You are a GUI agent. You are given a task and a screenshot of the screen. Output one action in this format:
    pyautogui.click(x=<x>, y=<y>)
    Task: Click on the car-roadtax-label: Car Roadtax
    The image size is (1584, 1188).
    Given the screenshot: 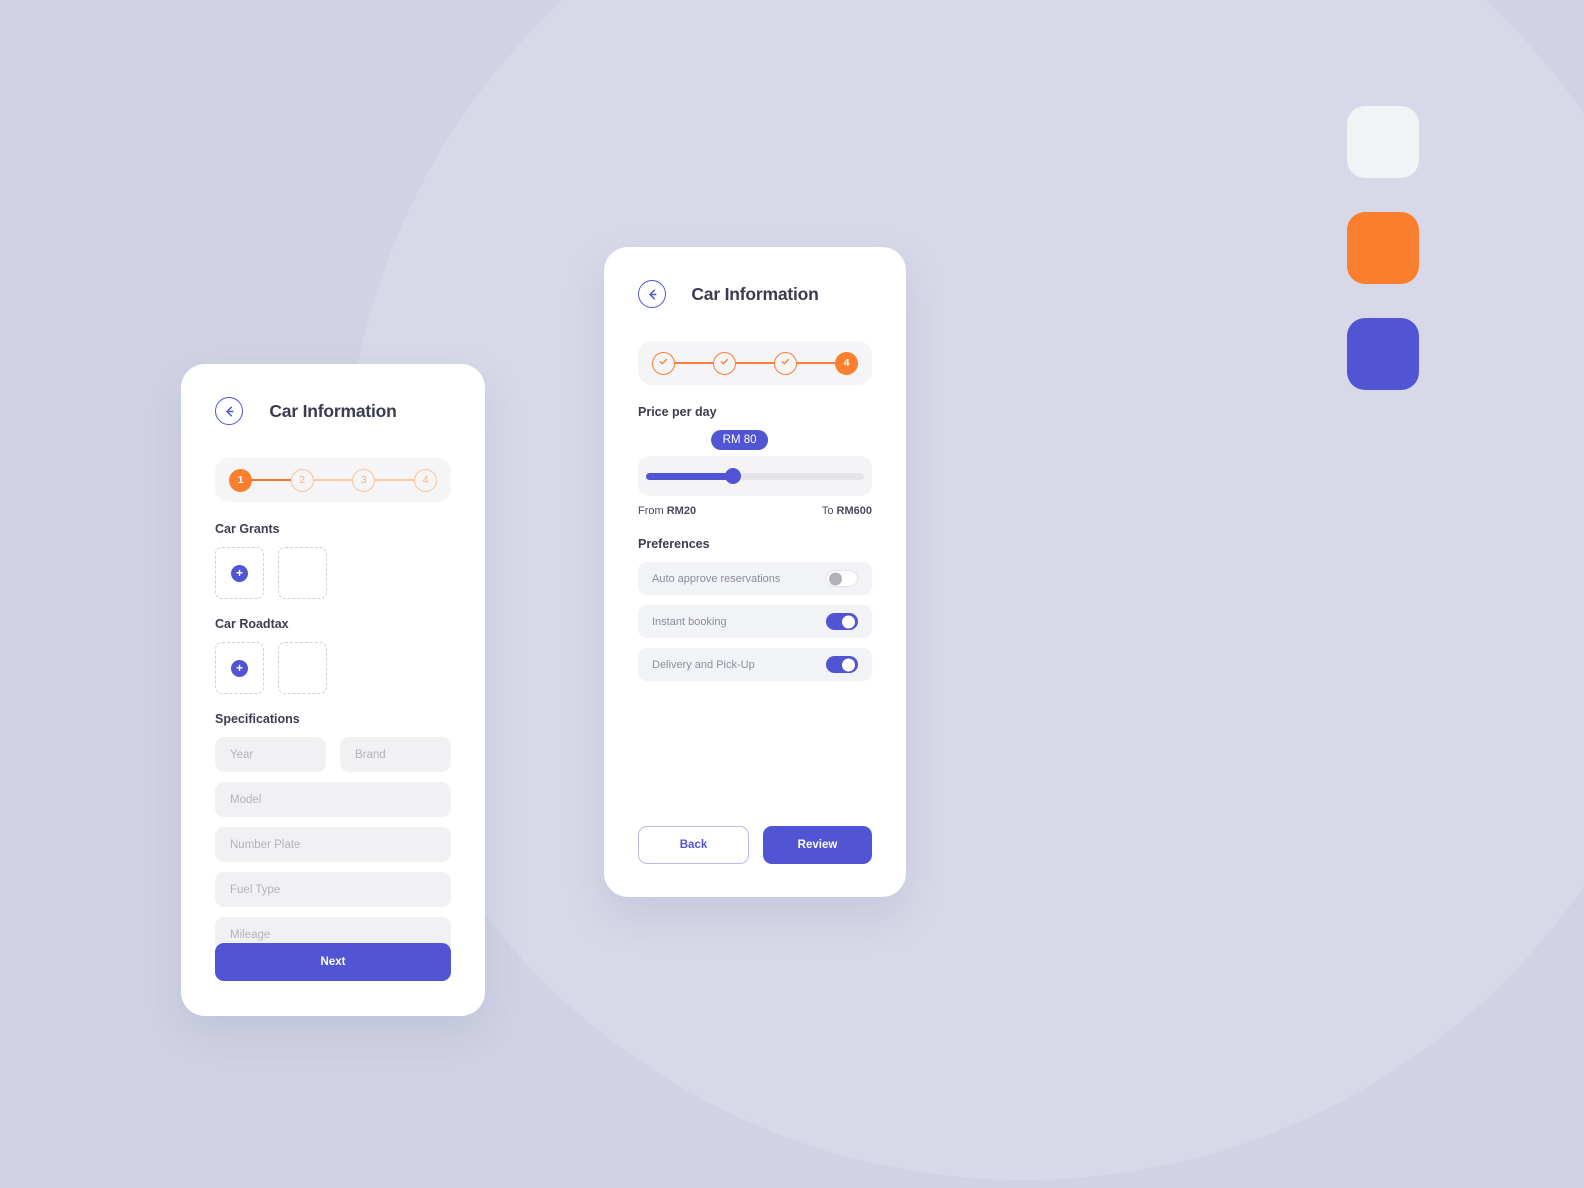 What is the action you would take?
    pyautogui.click(x=252, y=624)
    